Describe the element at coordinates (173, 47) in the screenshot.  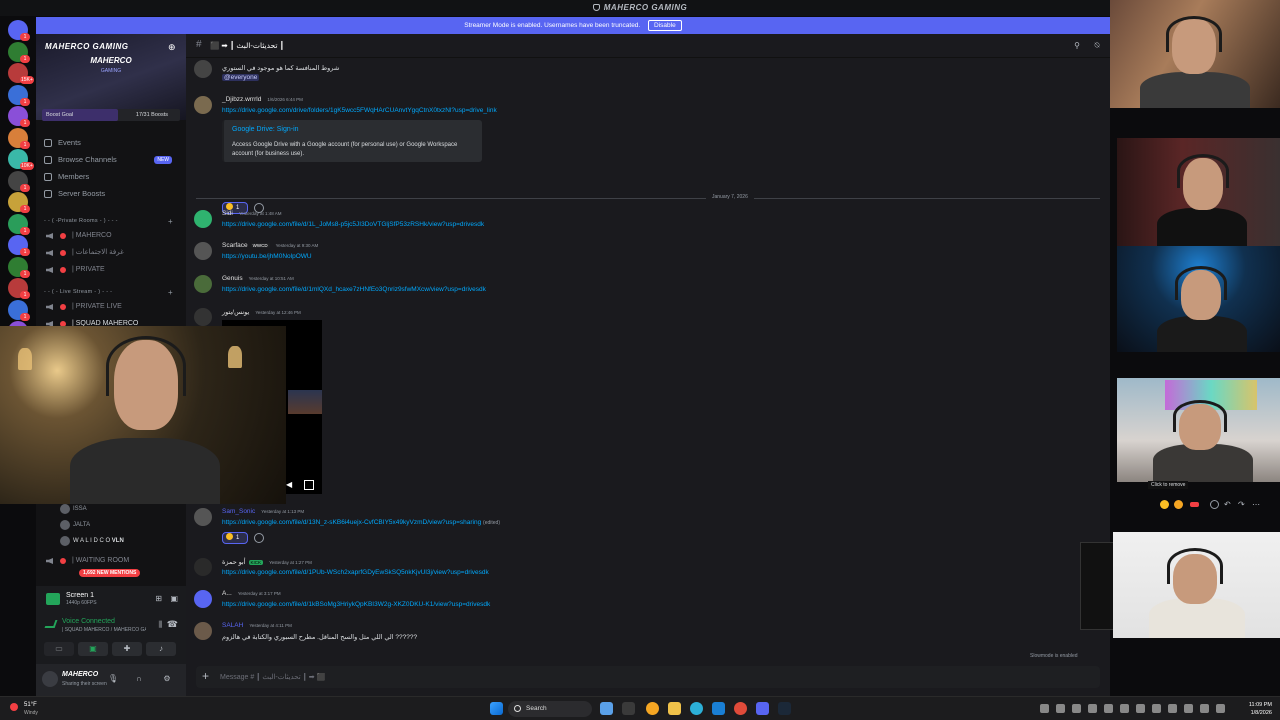
I see `invite-icon: ⊕` at that location.